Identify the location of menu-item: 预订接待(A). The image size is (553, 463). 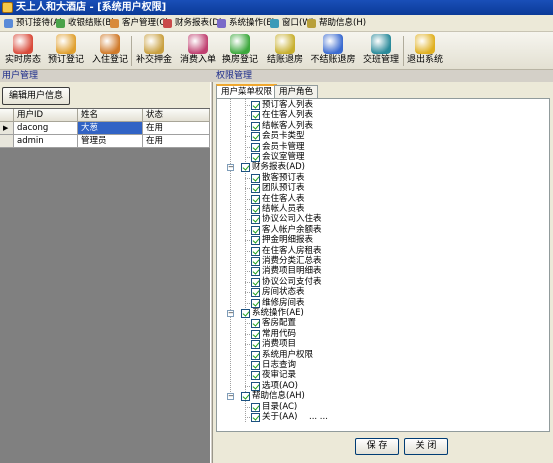
(33, 23).